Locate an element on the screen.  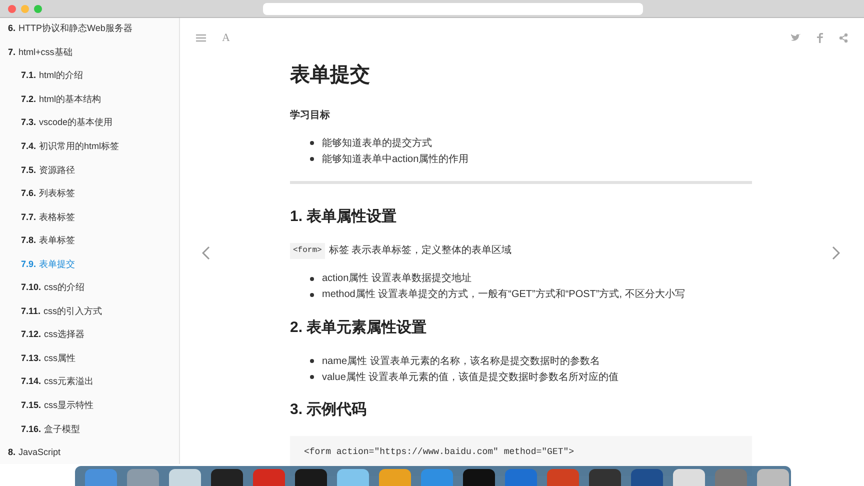
sidebar-item: 7.1. html的介绍 is located at coordinates (89, 76).